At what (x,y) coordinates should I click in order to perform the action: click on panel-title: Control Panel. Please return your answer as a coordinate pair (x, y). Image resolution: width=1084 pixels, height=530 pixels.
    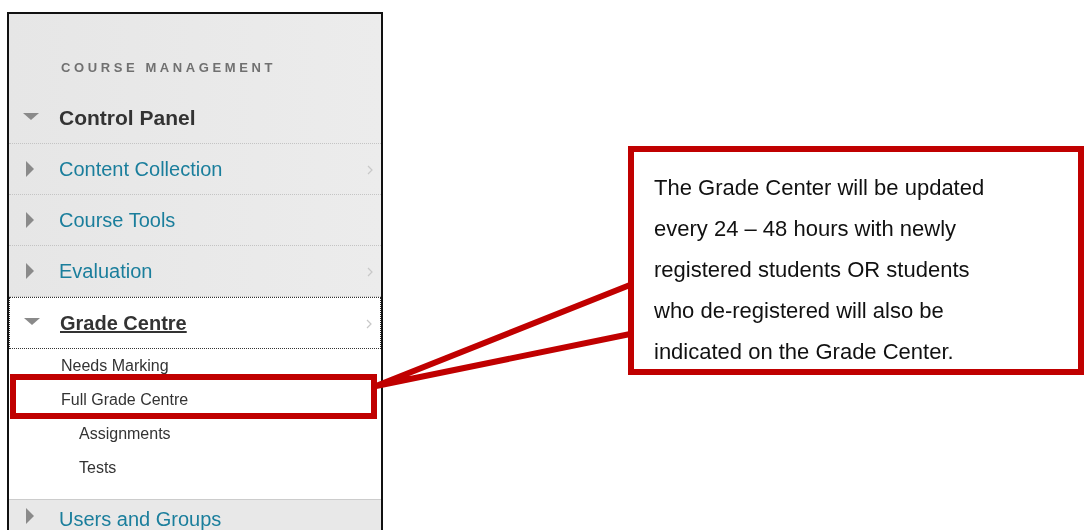
    Looking at the image, I should click on (127, 118).